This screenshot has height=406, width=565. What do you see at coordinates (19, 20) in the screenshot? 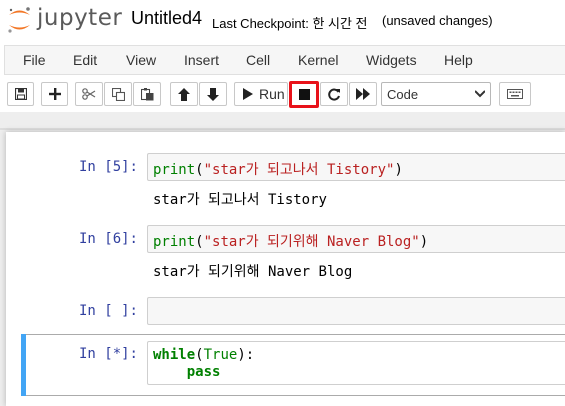
I see `jupyter-logo-icon` at bounding box center [19, 20].